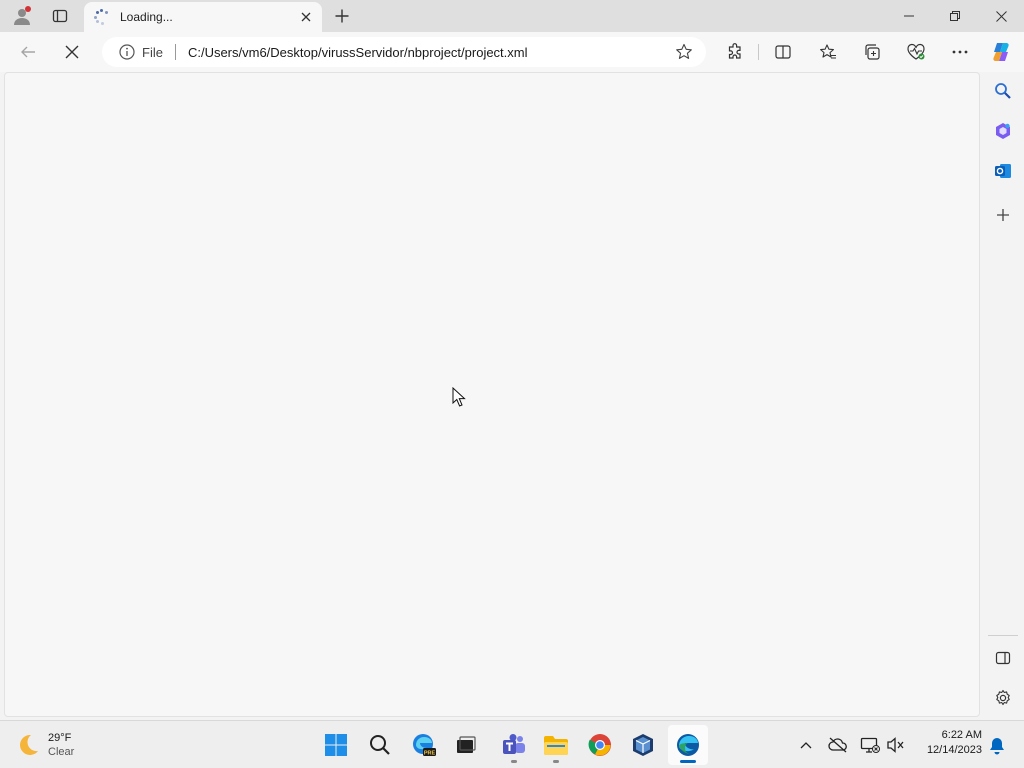 Image resolution: width=1024 pixels, height=768 pixels. I want to click on taskbar-edge, so click(688, 745).